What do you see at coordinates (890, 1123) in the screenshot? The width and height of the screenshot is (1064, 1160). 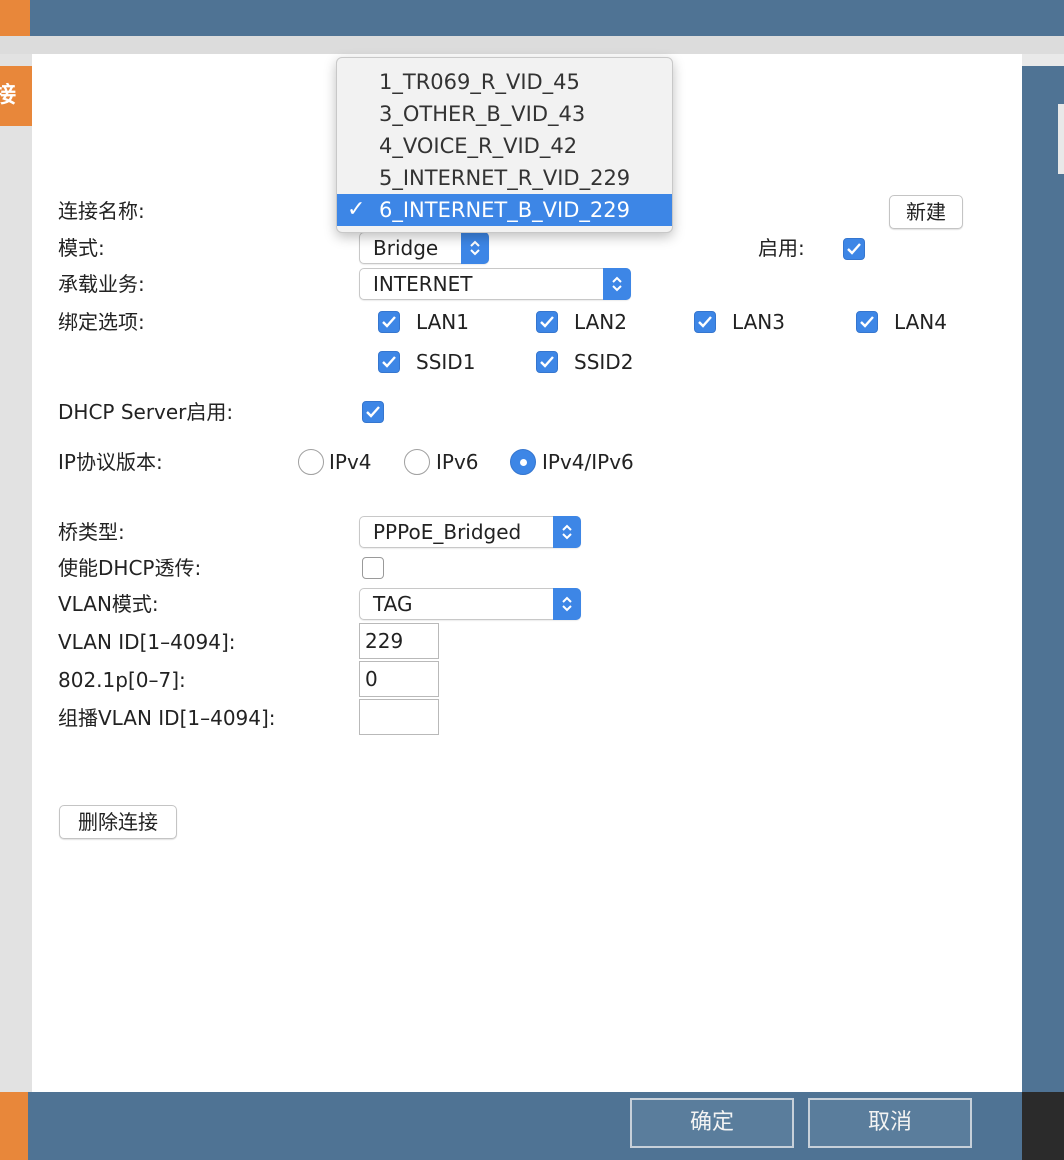 I see `cancel-button: 取消` at bounding box center [890, 1123].